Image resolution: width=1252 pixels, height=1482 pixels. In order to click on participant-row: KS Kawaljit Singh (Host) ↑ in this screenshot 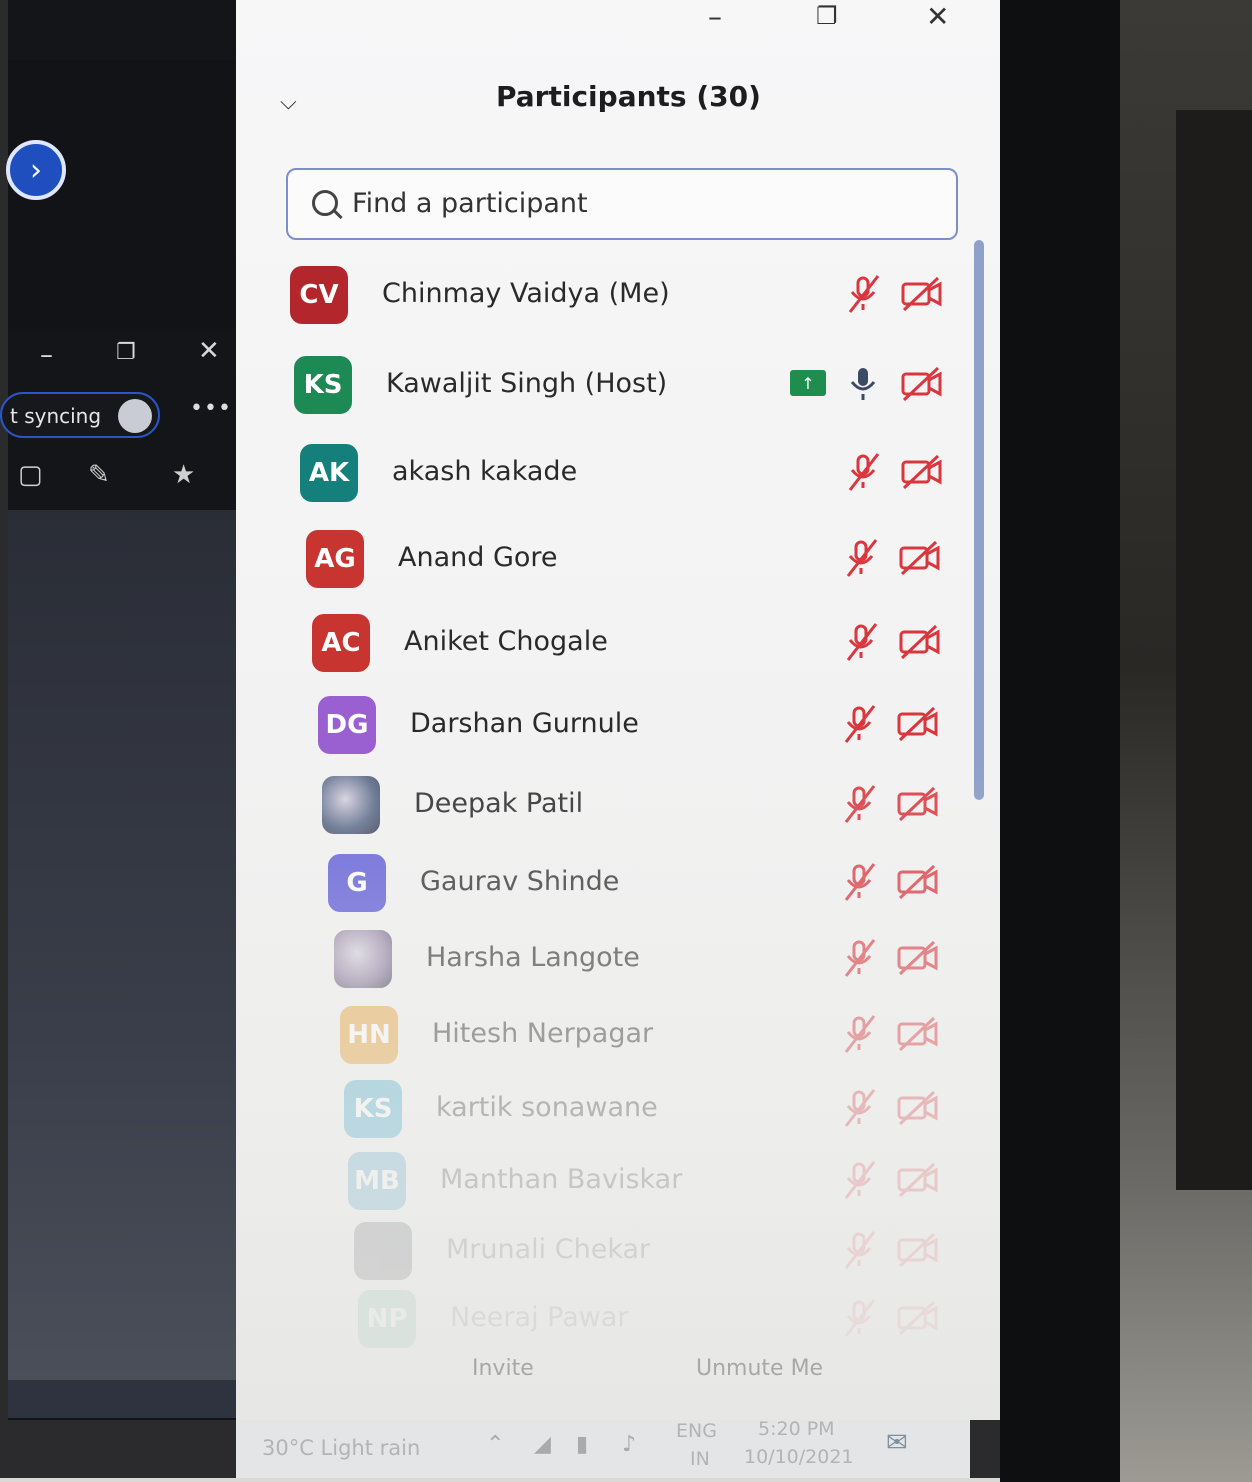, I will do `click(624, 391)`.